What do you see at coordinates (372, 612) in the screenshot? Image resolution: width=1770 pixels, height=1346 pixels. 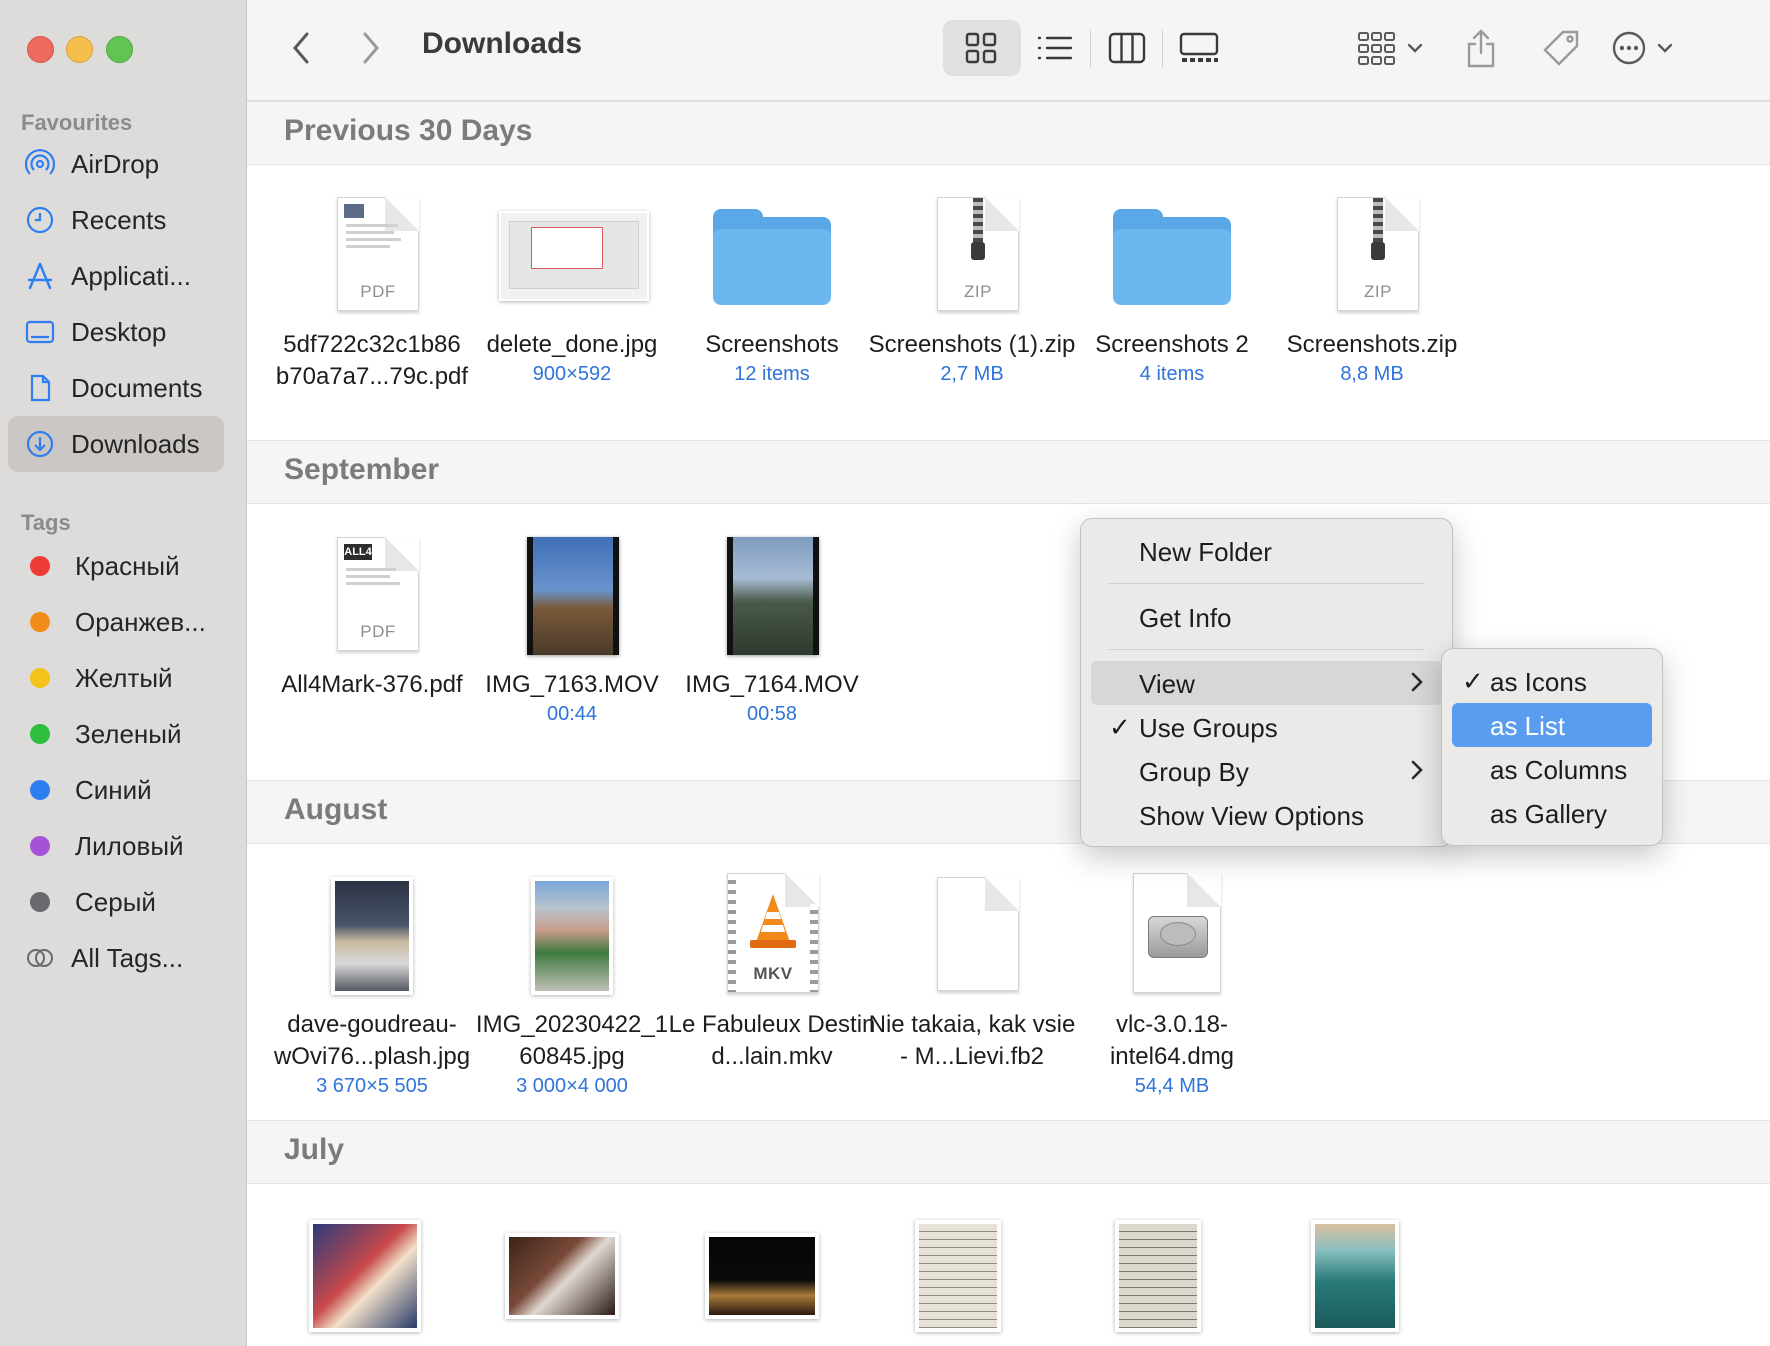 I see `file-item: ALL4 PDF All4Mark-376.pdf` at bounding box center [372, 612].